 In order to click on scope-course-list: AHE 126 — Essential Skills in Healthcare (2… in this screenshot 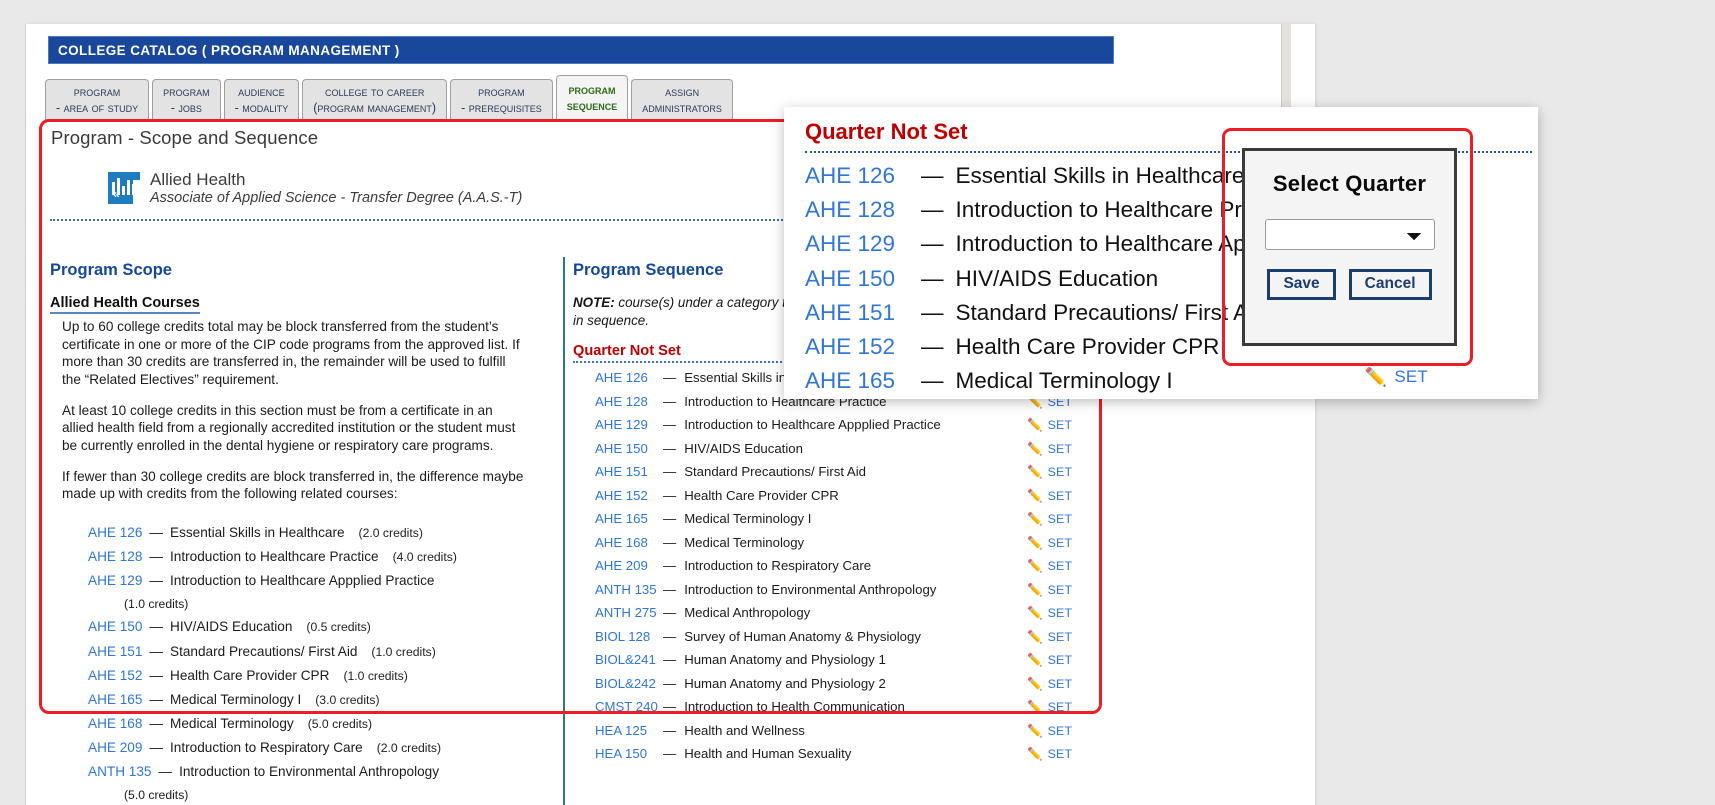, I will do `click(314, 663)`.